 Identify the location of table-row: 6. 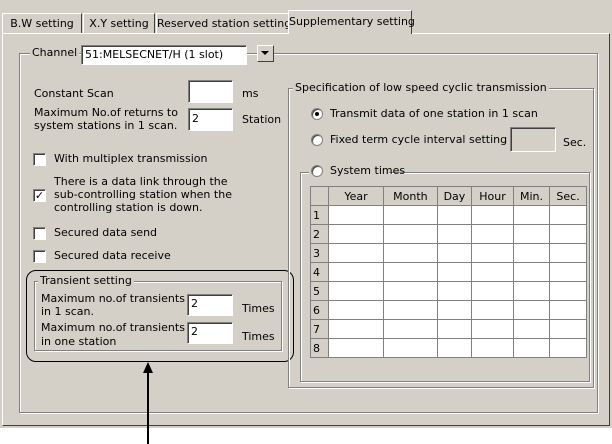
(448, 310).